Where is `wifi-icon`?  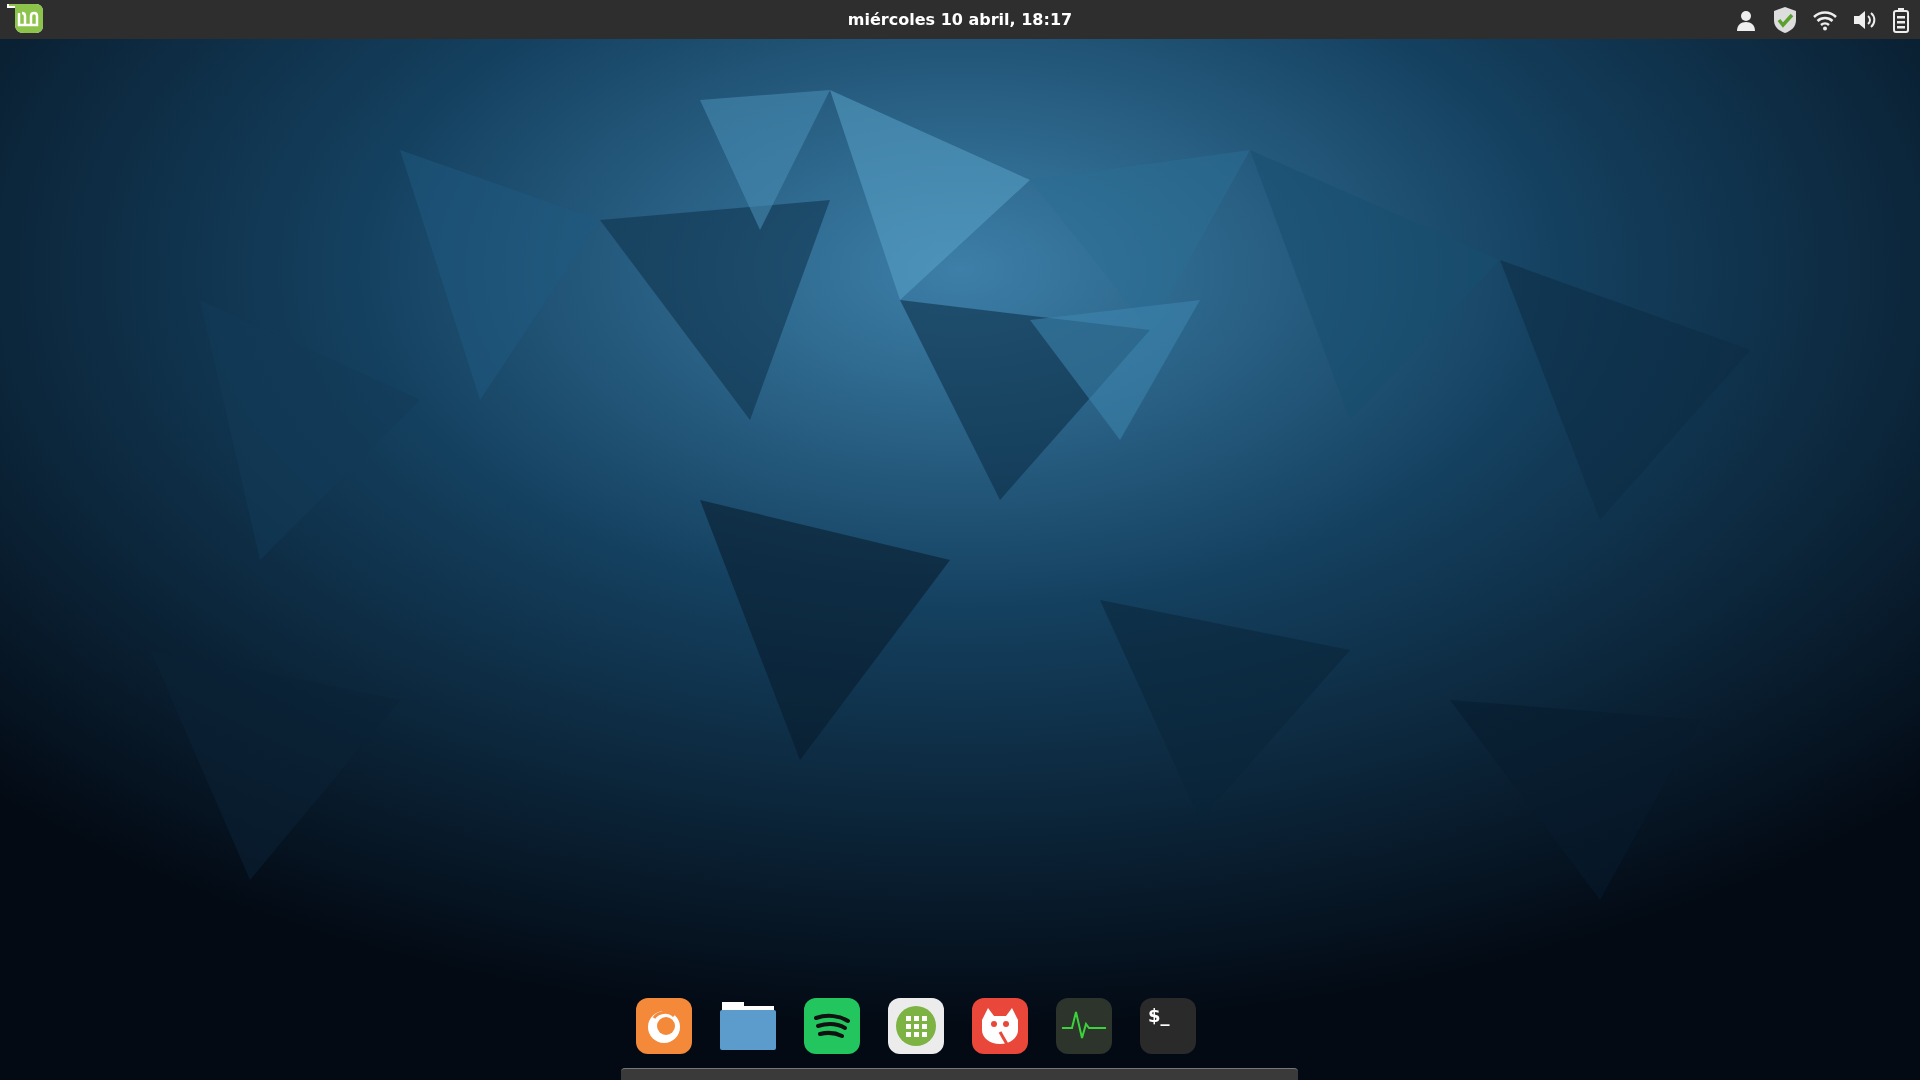
wifi-icon is located at coordinates (1825, 19).